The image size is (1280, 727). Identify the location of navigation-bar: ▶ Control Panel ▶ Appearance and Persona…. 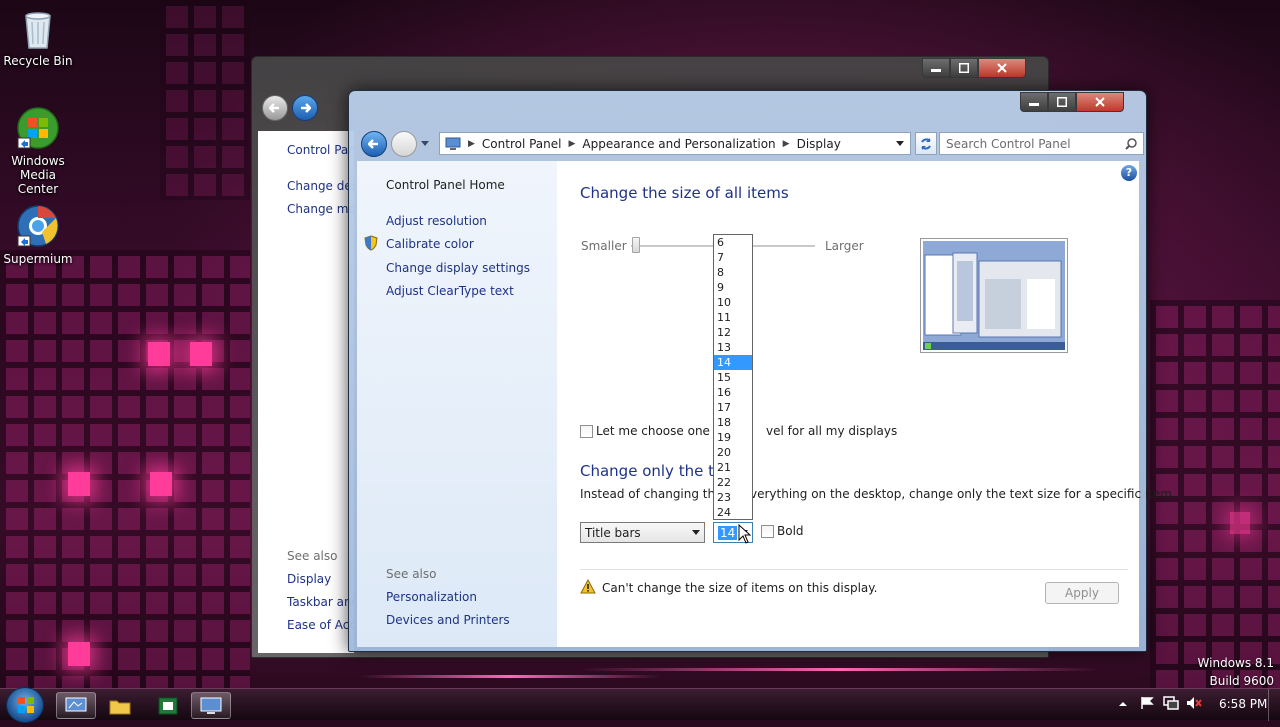
(750, 144).